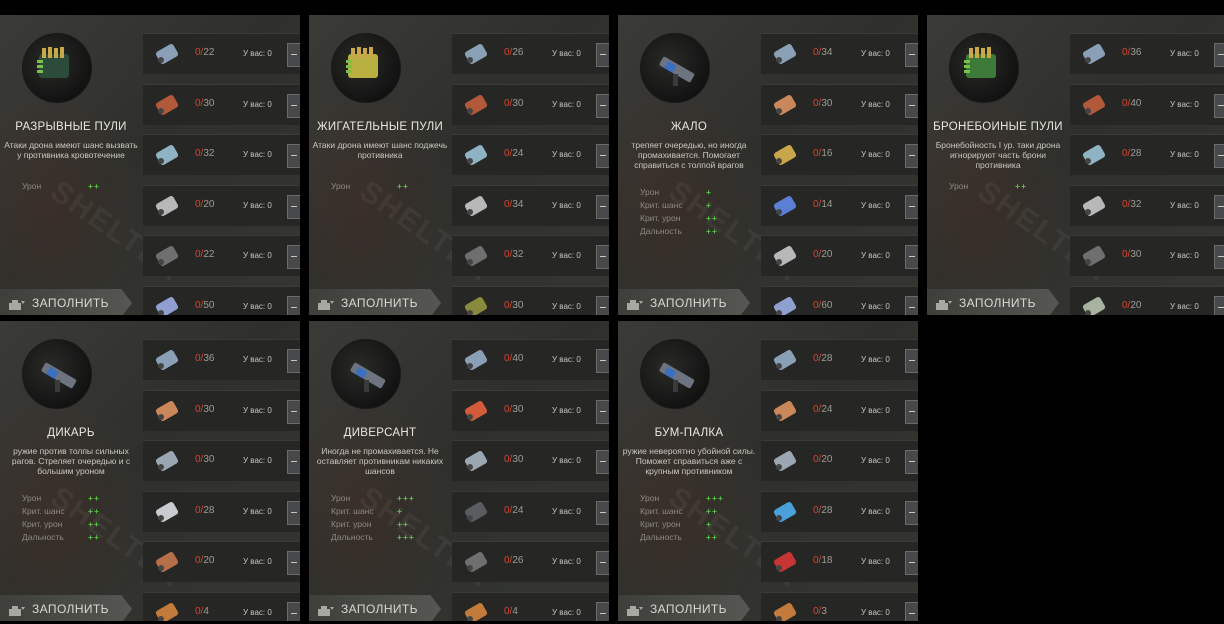 The image size is (1224, 624). I want to click on stat-label: Крит. шанс, so click(661, 205).